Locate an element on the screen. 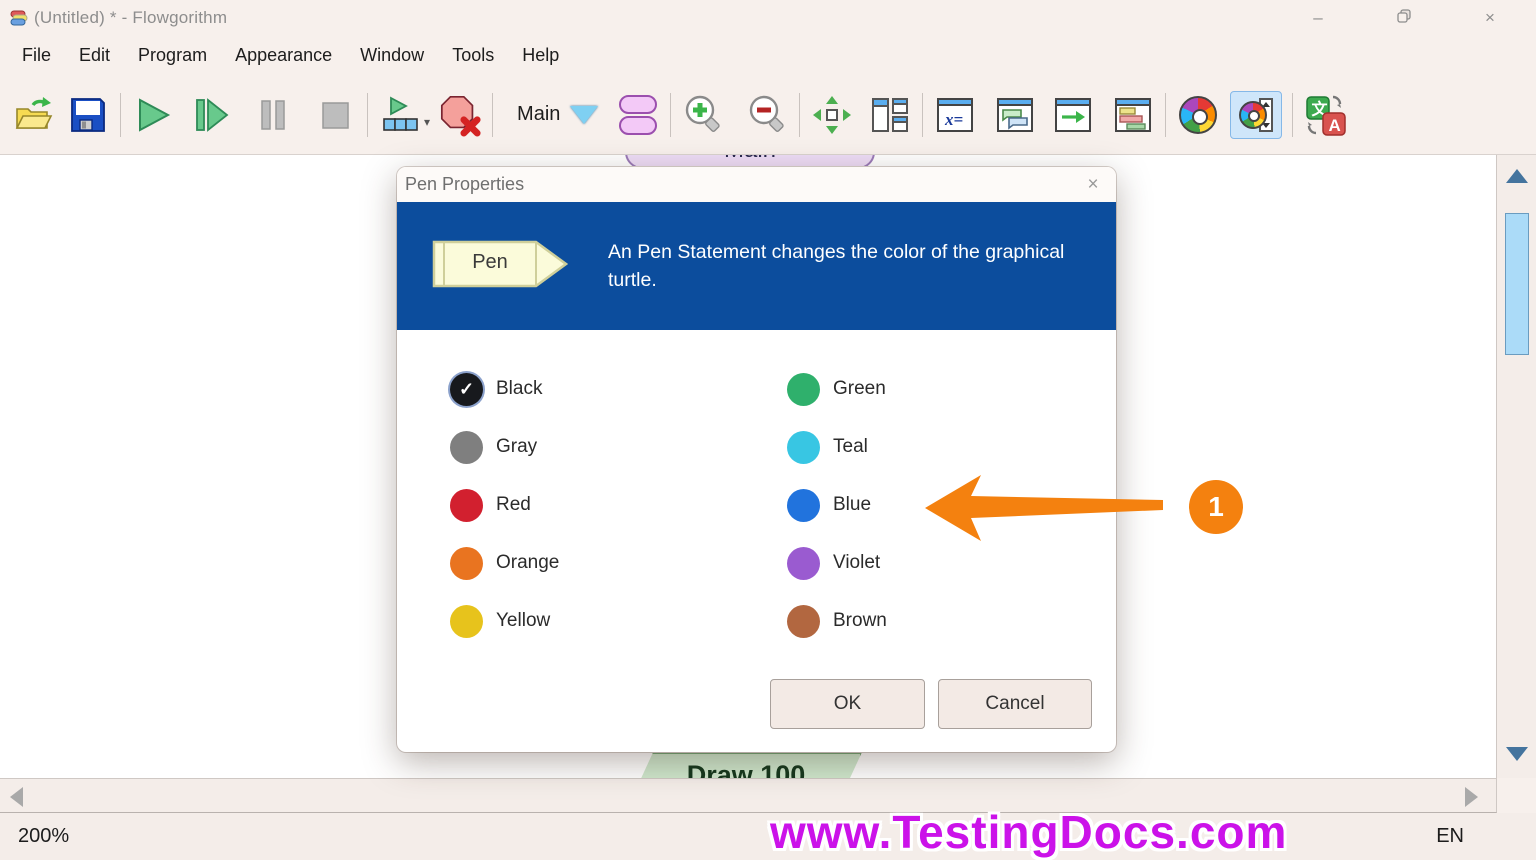 The image size is (1536, 860). menu-help: Help is located at coordinates (540, 55).